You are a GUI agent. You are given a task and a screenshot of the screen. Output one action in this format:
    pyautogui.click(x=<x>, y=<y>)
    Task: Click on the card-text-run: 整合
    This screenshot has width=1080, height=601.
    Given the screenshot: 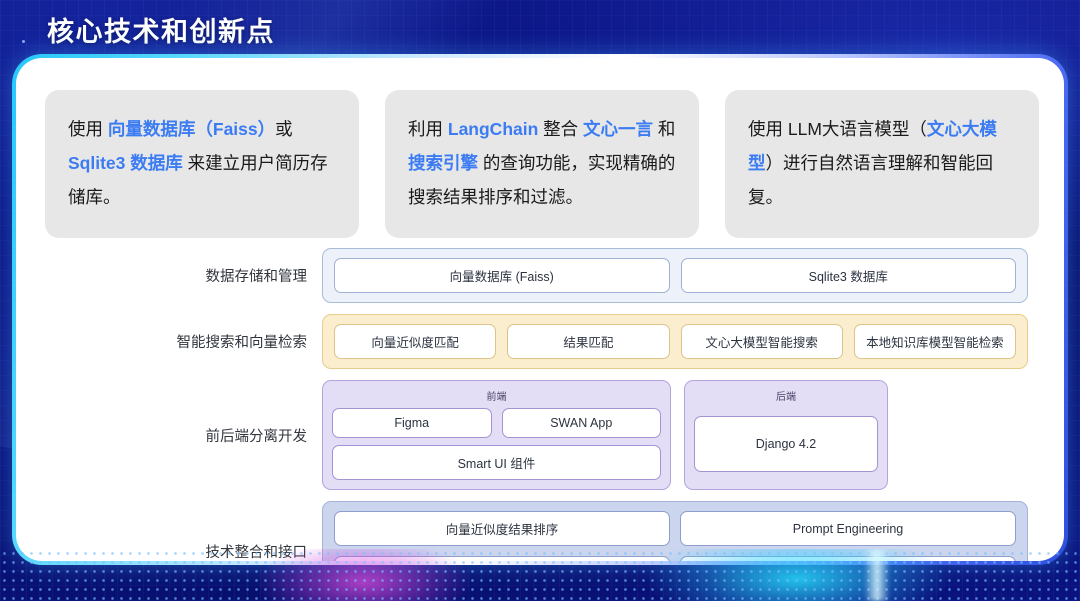 What is the action you would take?
    pyautogui.click(x=561, y=129)
    